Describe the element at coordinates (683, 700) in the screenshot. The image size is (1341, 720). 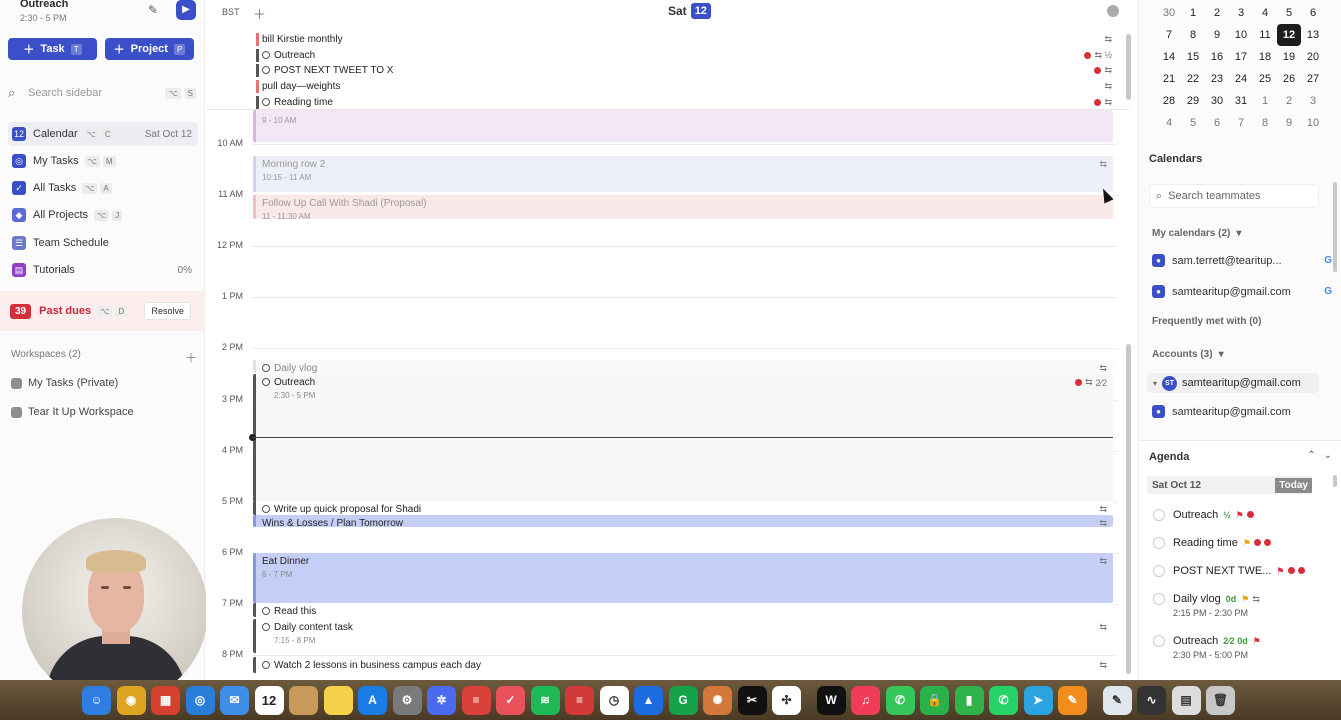
I see `grammarly-icon: G` at that location.